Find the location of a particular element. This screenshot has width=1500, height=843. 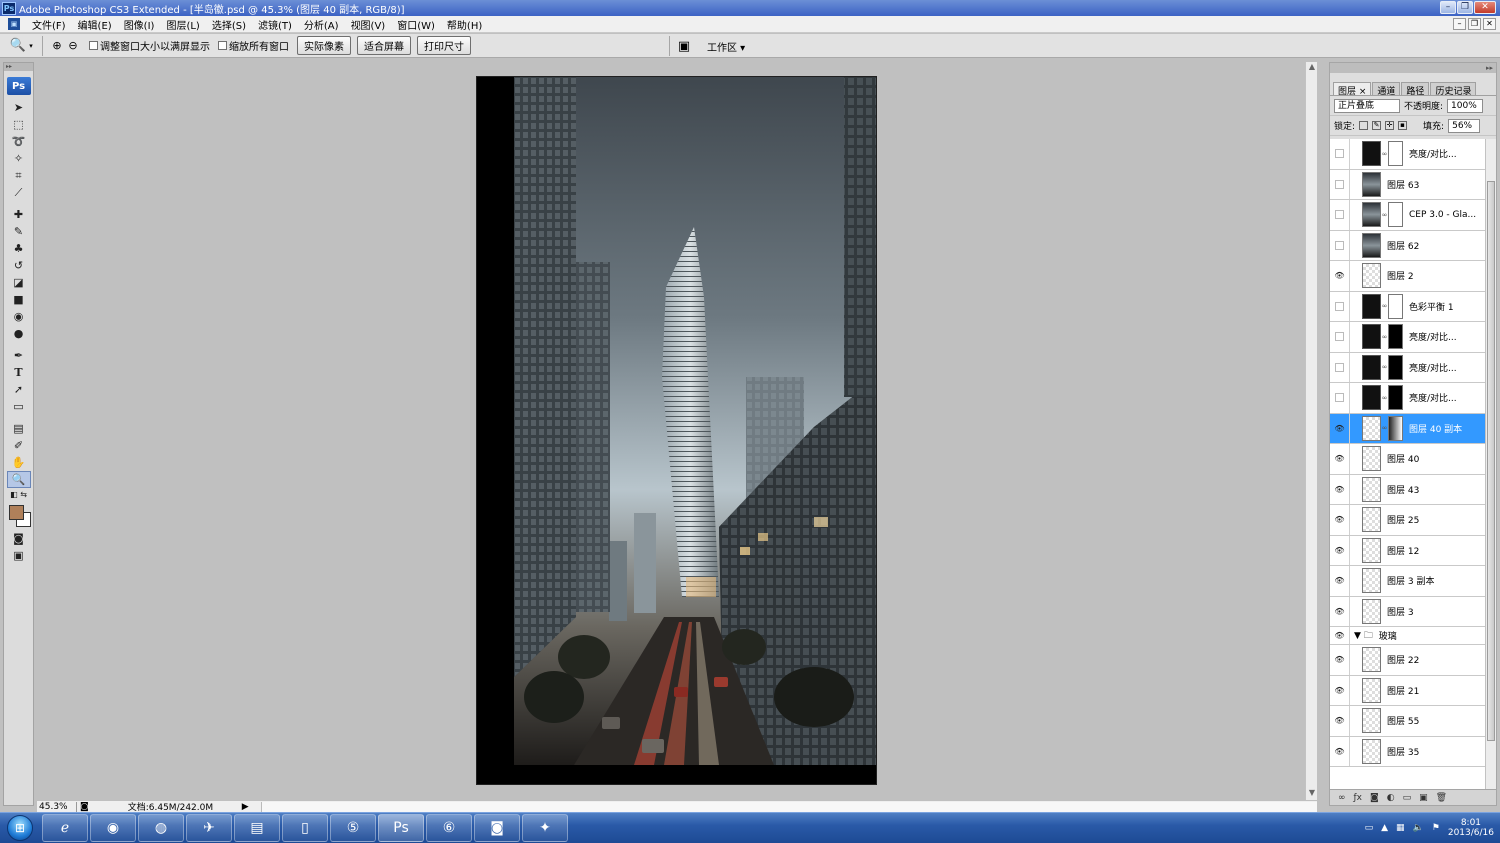

menu-select: 选择(S) is located at coordinates (229, 24).